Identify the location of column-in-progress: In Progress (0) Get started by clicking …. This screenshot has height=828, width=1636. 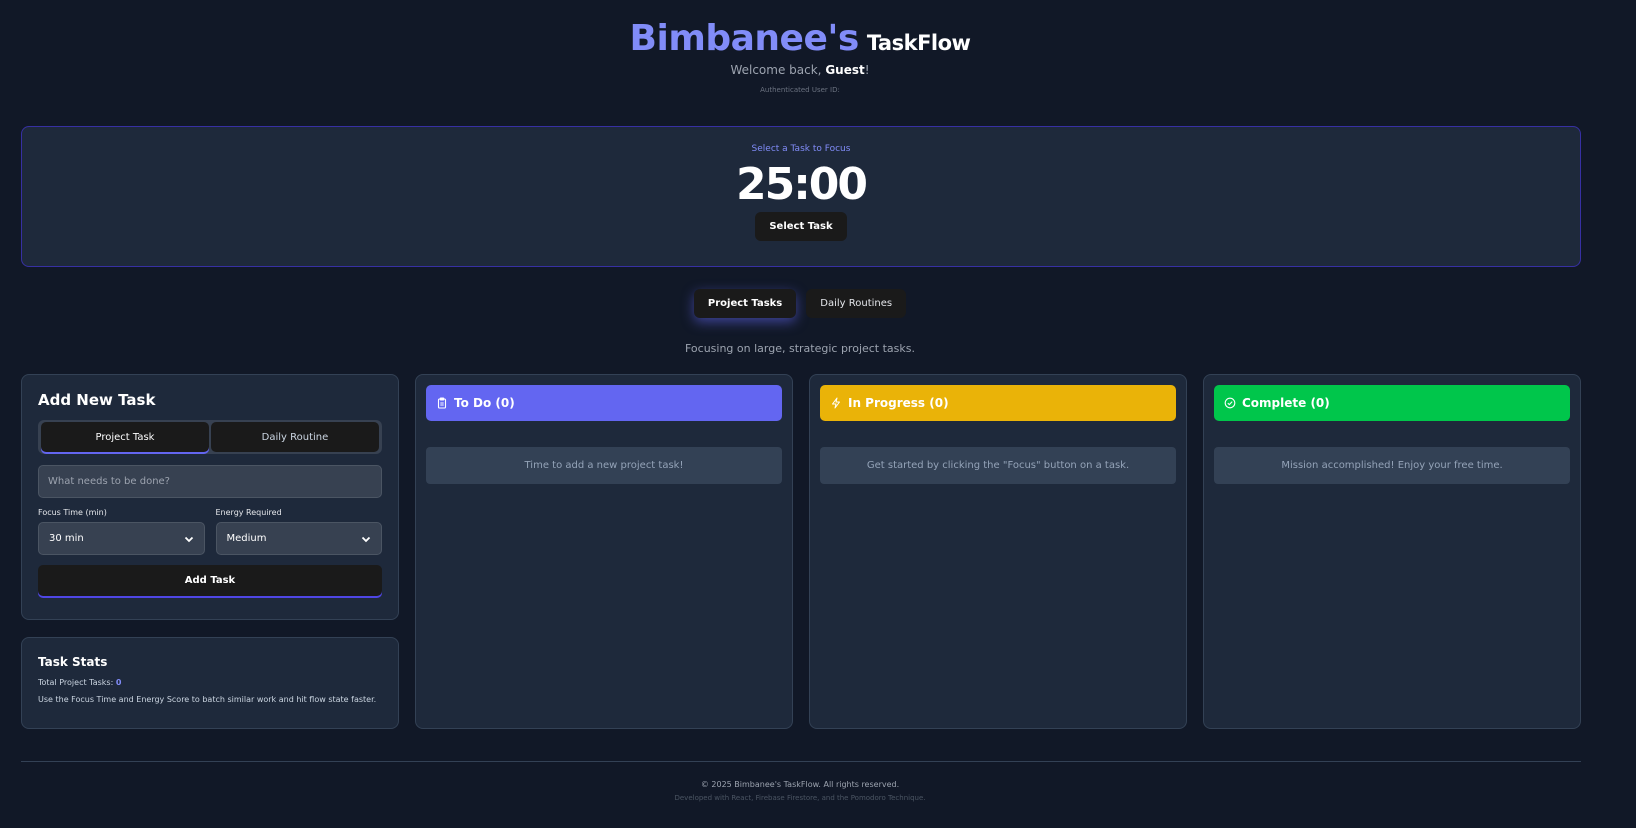
(998, 551).